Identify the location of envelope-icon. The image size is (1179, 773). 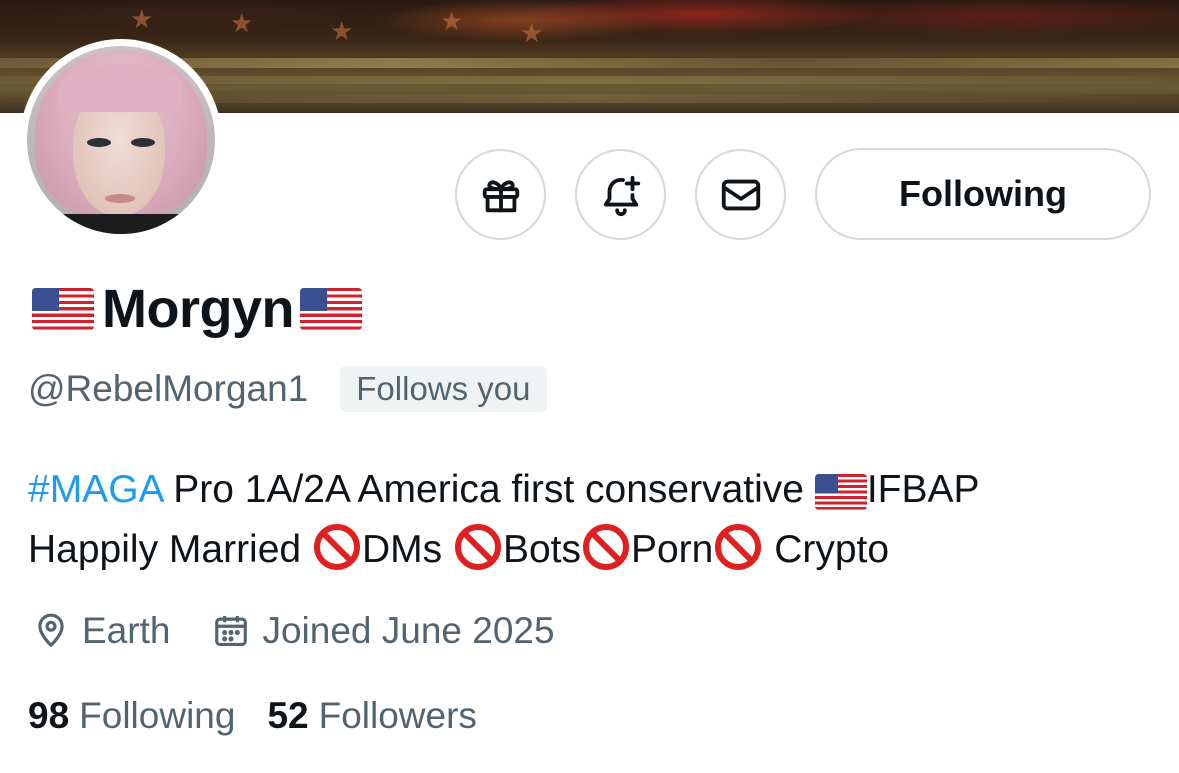
(740, 194).